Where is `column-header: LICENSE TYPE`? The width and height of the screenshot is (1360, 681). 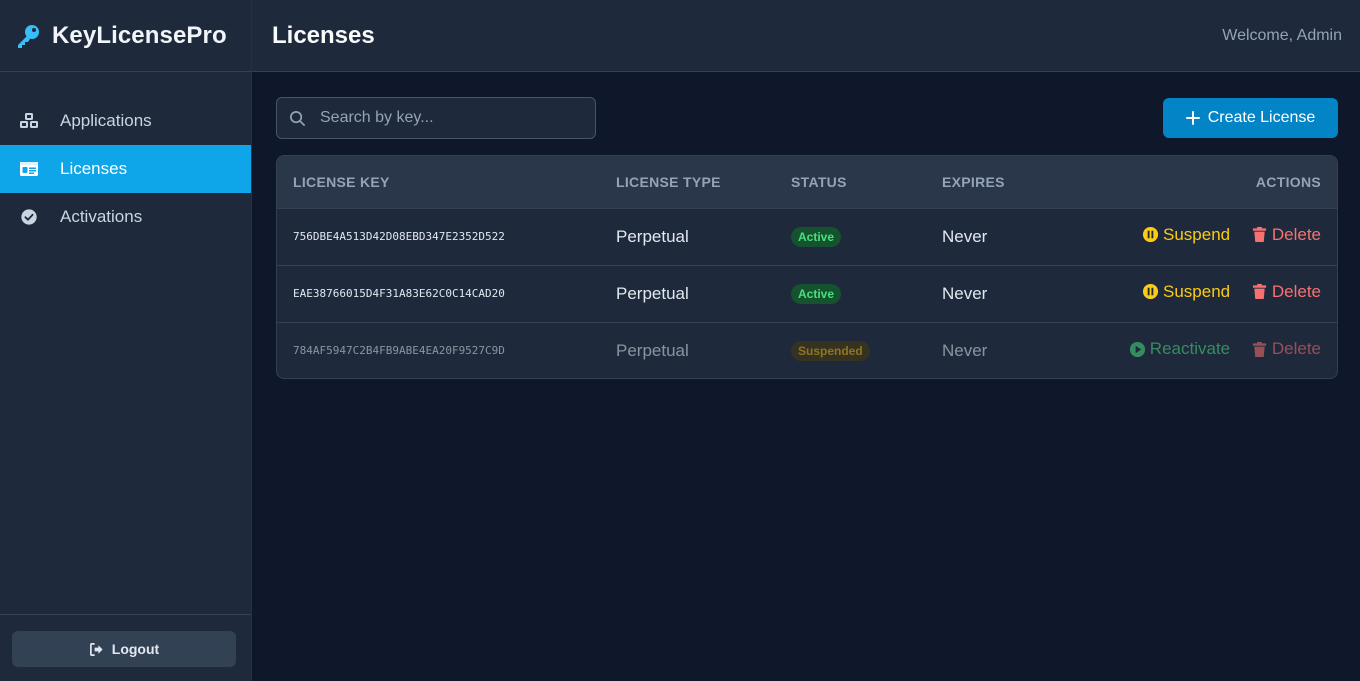
column-header: LICENSE TYPE is located at coordinates (668, 181).